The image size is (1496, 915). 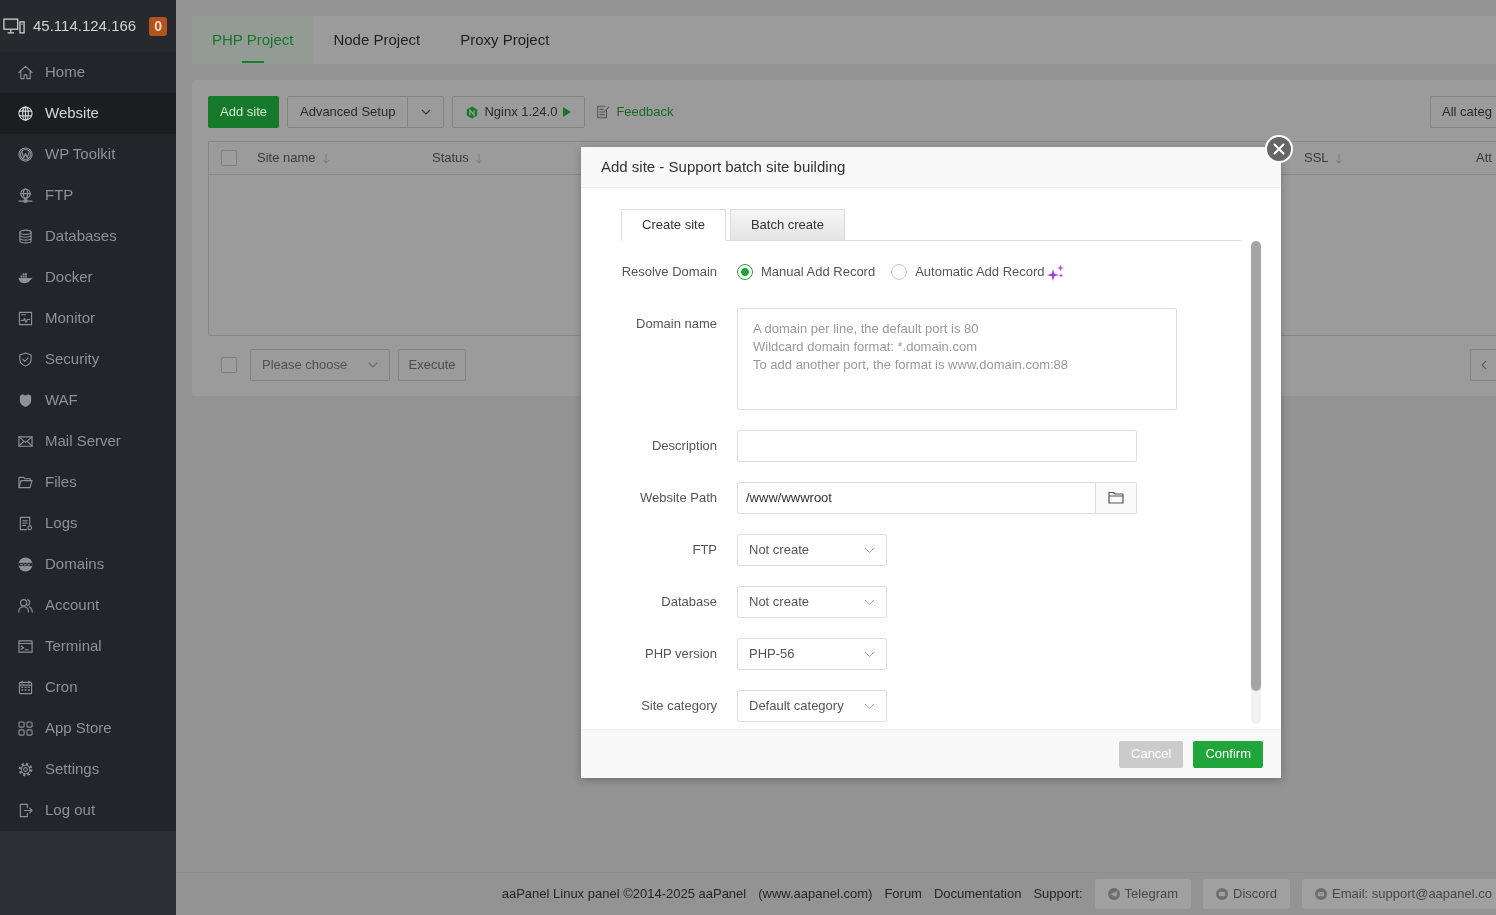 I want to click on field-label: Description, so click(x=683, y=446).